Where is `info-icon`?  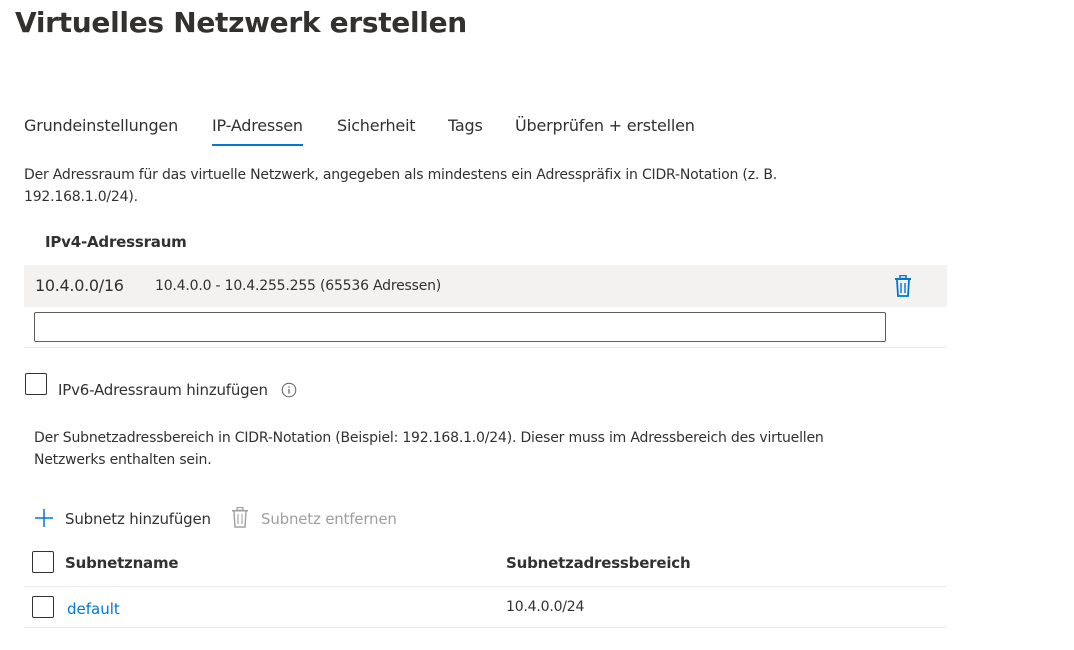
info-icon is located at coordinates (289, 390).